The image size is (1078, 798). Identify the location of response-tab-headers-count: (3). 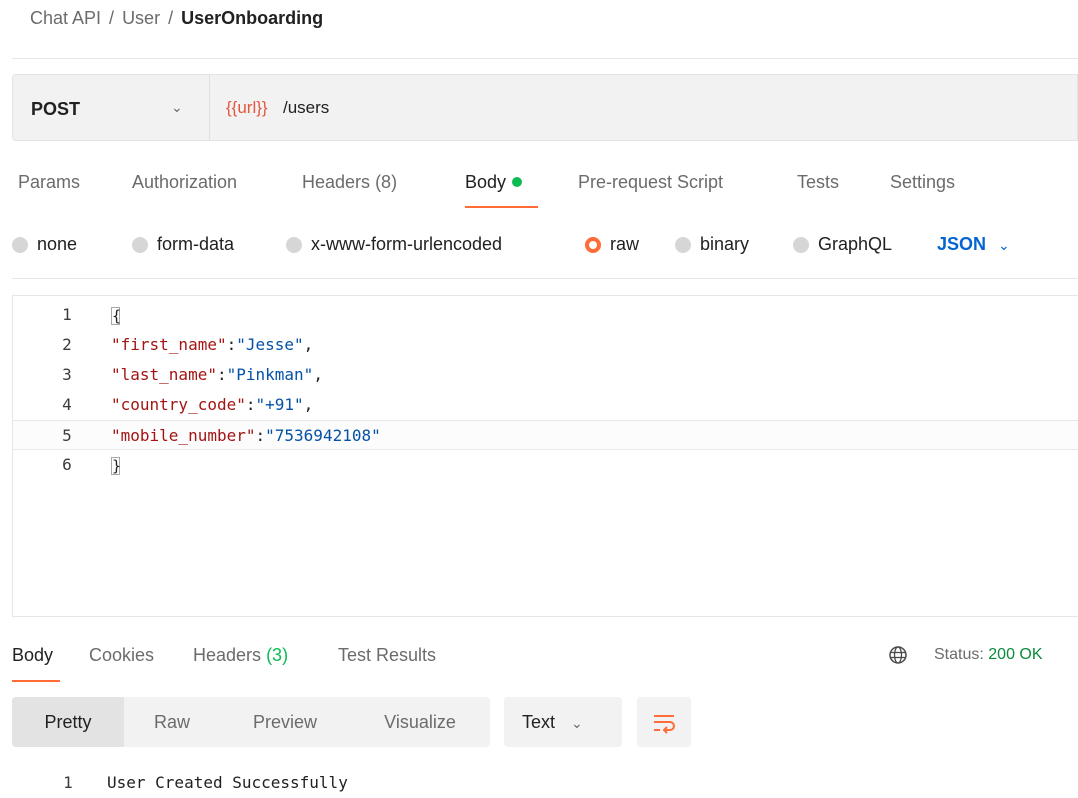
(277, 655).